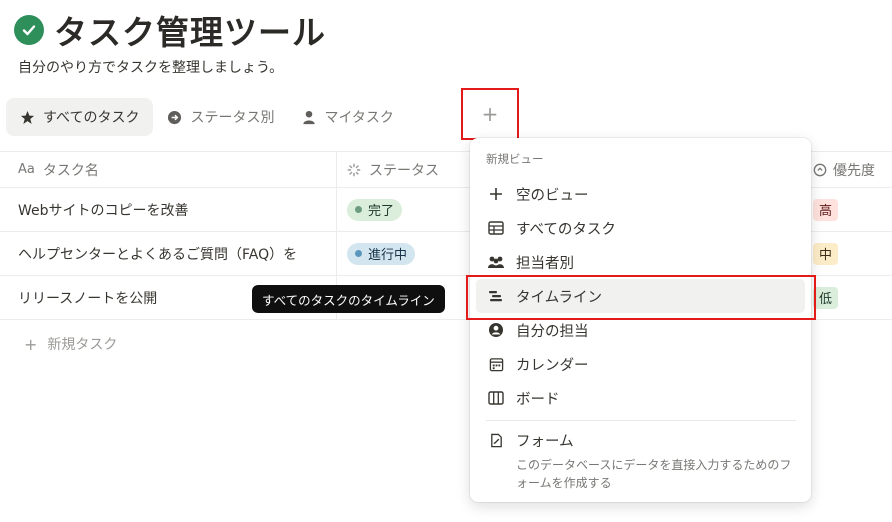 This screenshot has width=892, height=522. I want to click on menu-header: 新規ビュー, so click(515, 159).